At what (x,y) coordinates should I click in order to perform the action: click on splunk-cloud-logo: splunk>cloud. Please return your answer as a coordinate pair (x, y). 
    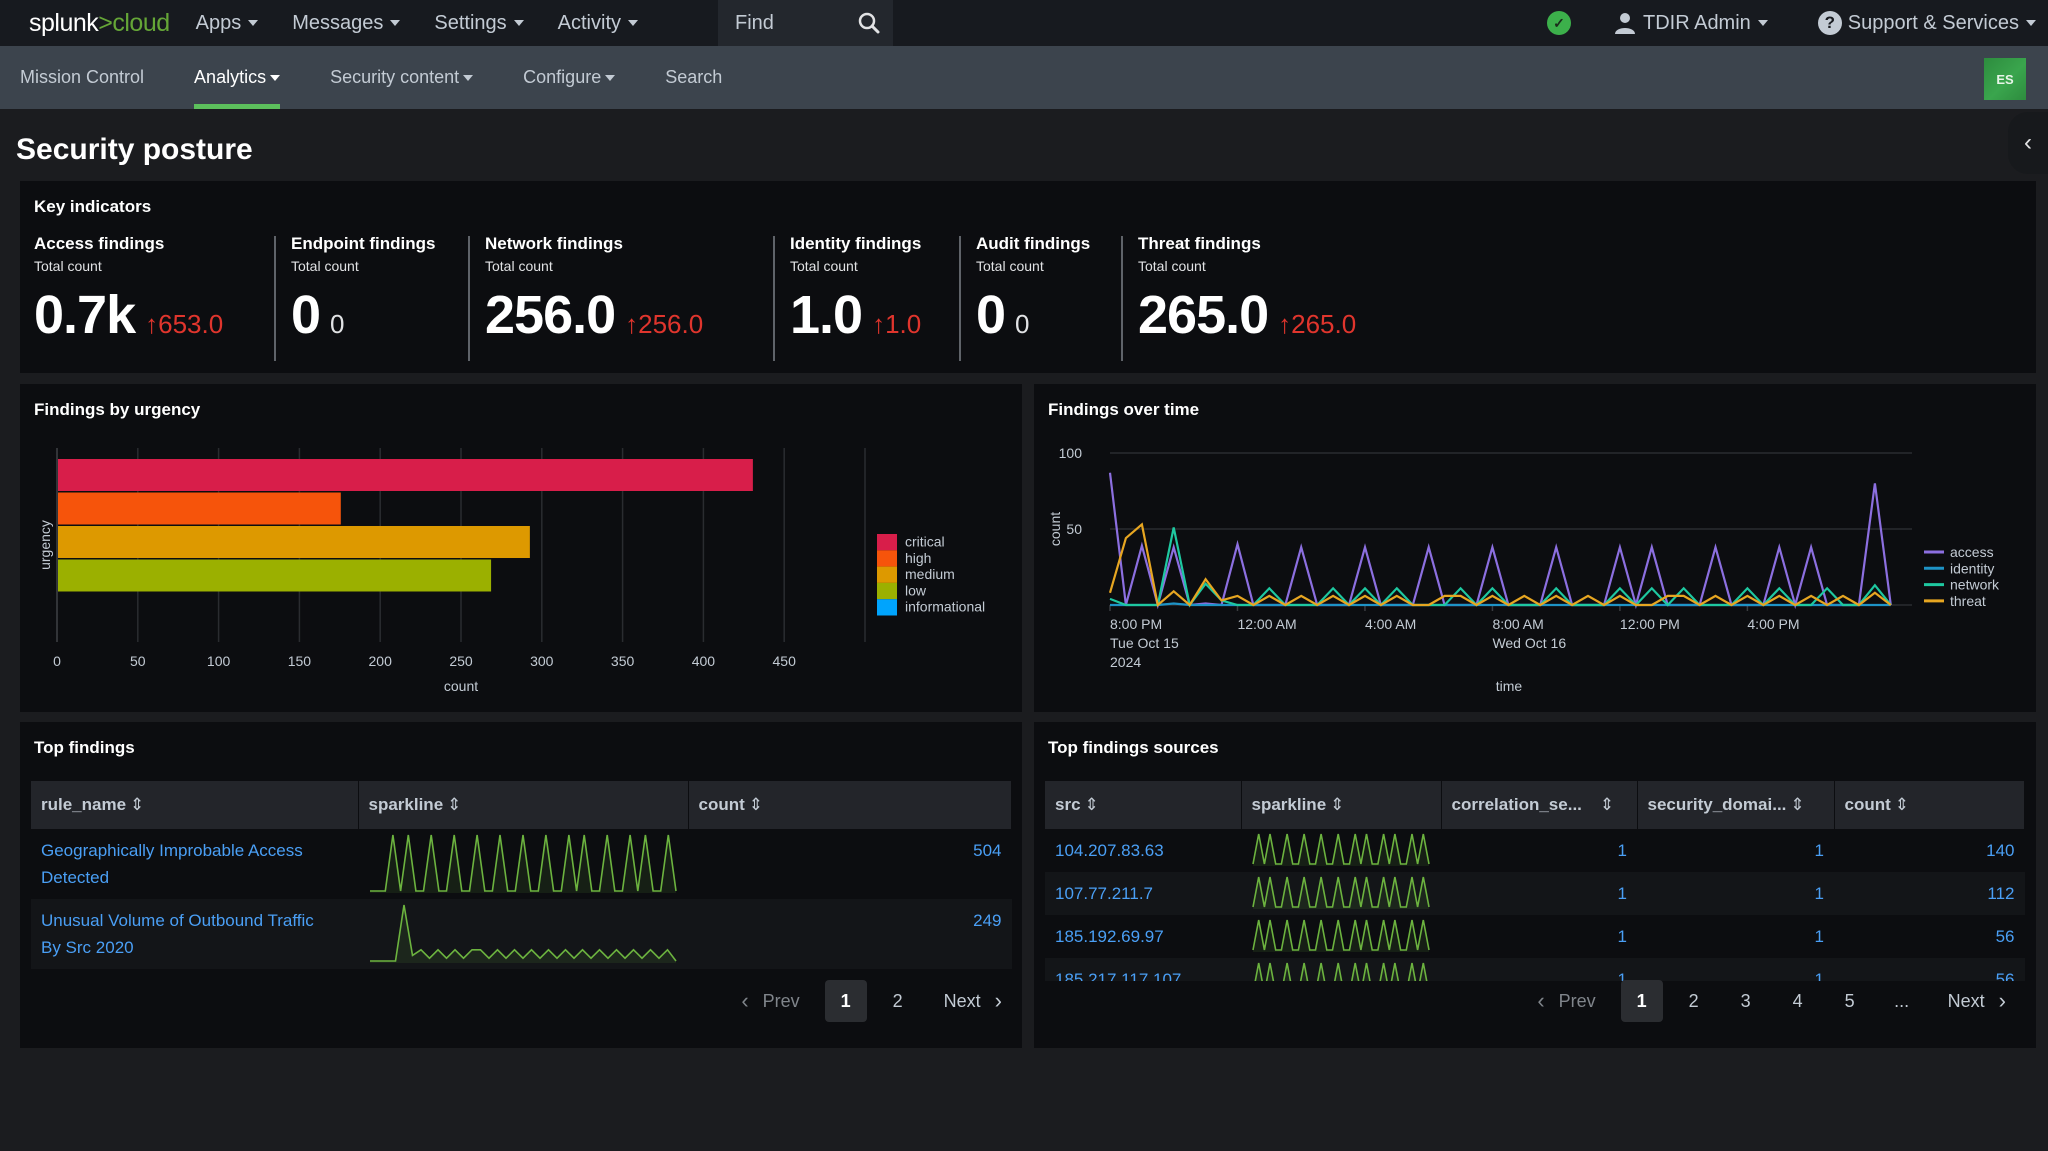
    Looking at the image, I should click on (99, 23).